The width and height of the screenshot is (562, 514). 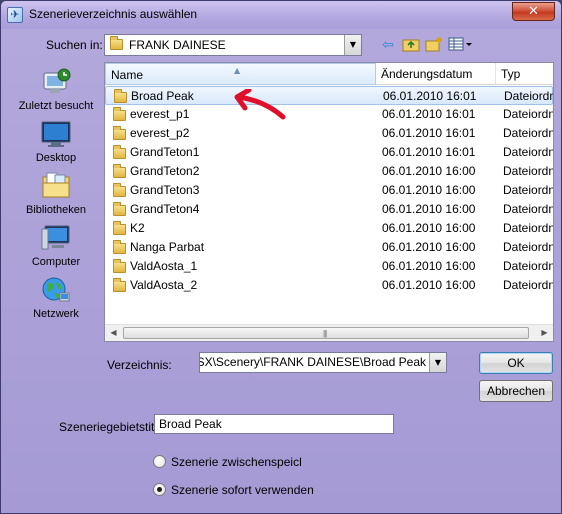 What do you see at coordinates (177, 45) in the screenshot?
I see `lookin-value: FRANK DAINESE` at bounding box center [177, 45].